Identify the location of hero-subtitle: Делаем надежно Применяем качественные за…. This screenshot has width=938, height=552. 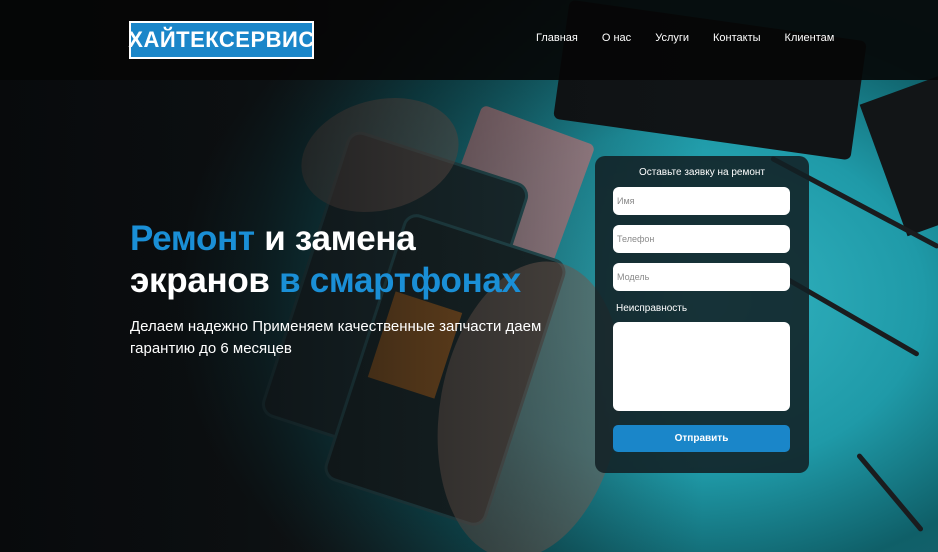
(336, 337).